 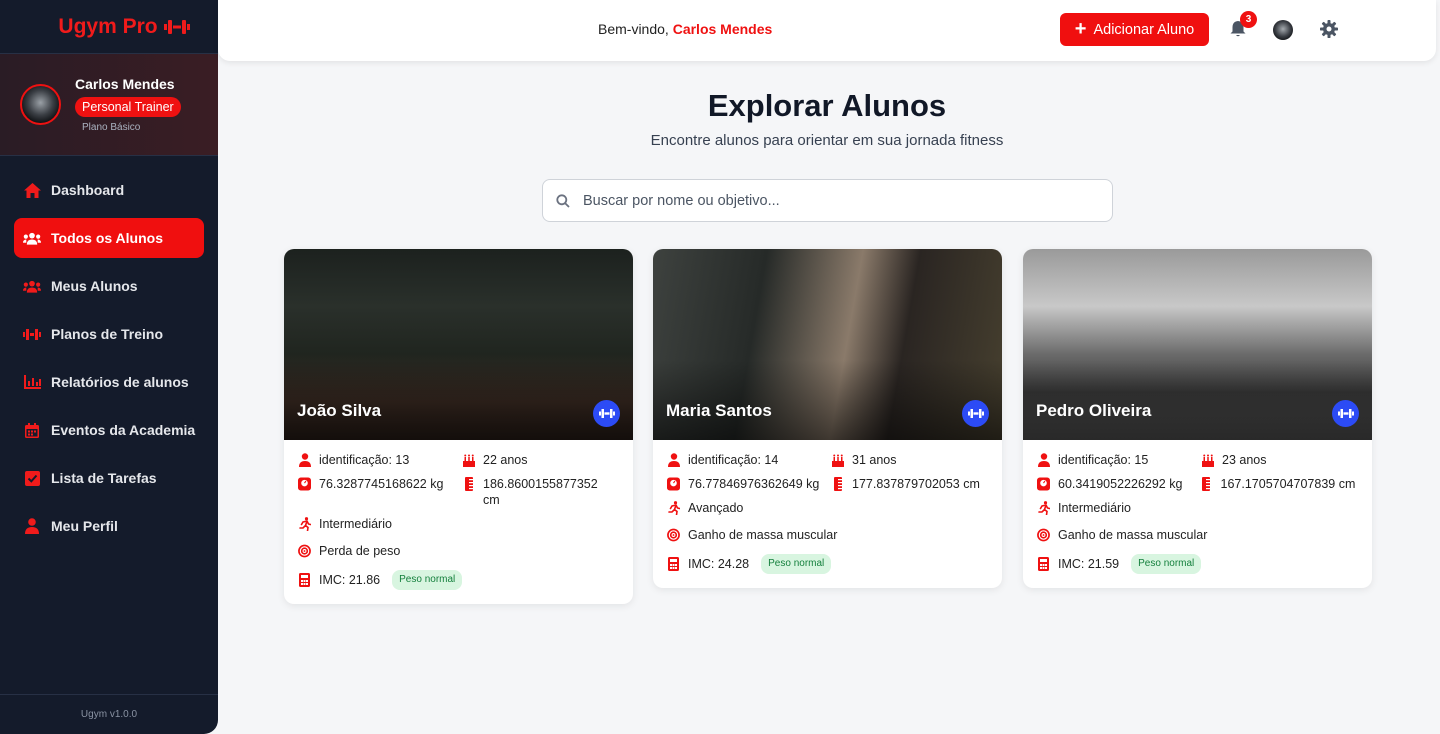 I want to click on student-height: 186.8600155877352 cm, so click(x=540, y=492).